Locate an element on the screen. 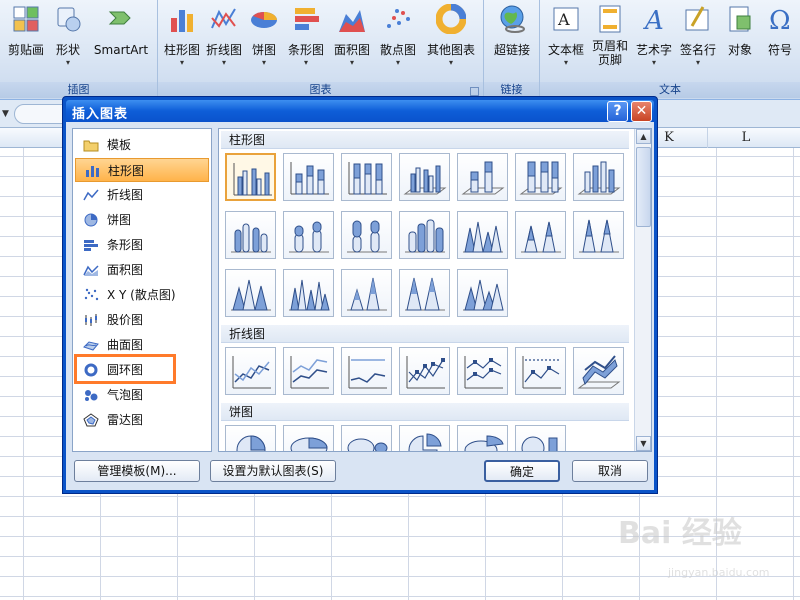 This screenshot has width=800, height=600. stacked-pyramid-thumbnail is located at coordinates (366, 293).